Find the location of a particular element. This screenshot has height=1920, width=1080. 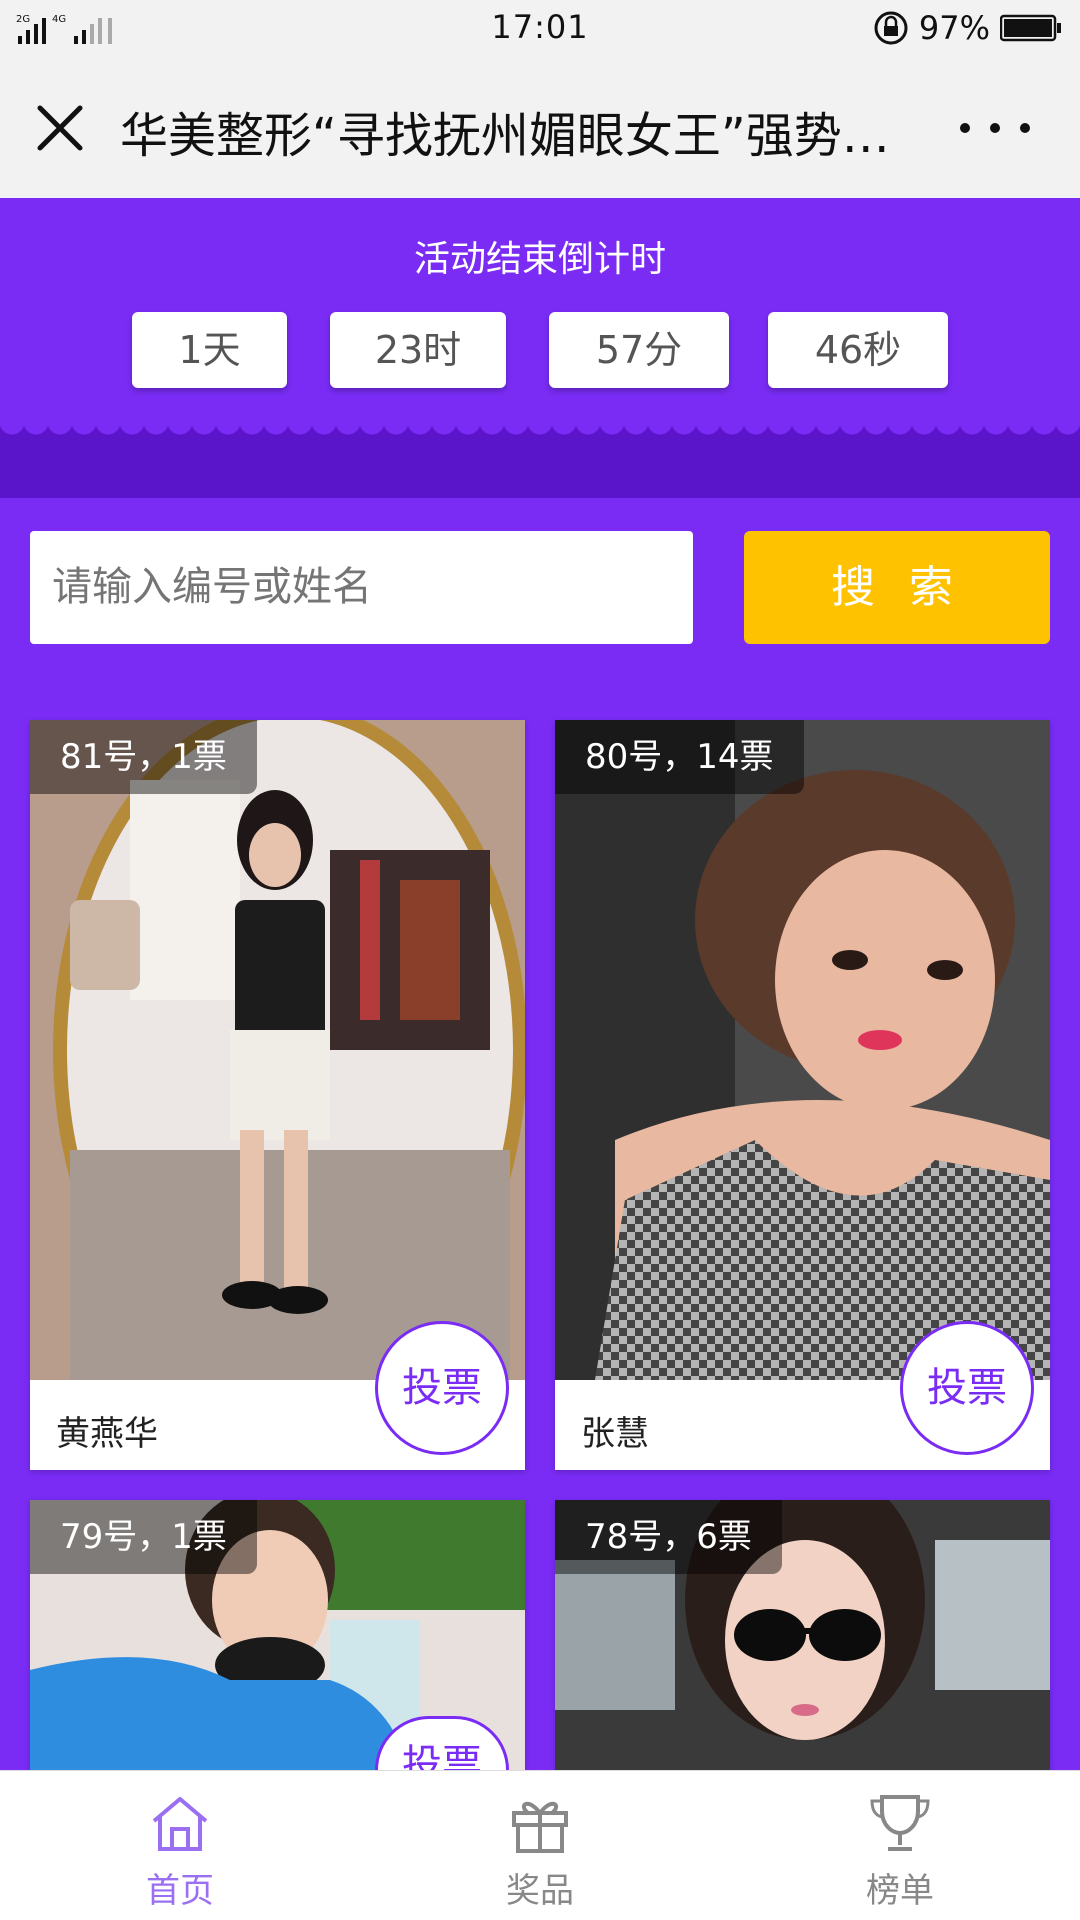

trophy-icon is located at coordinates (900, 1823).